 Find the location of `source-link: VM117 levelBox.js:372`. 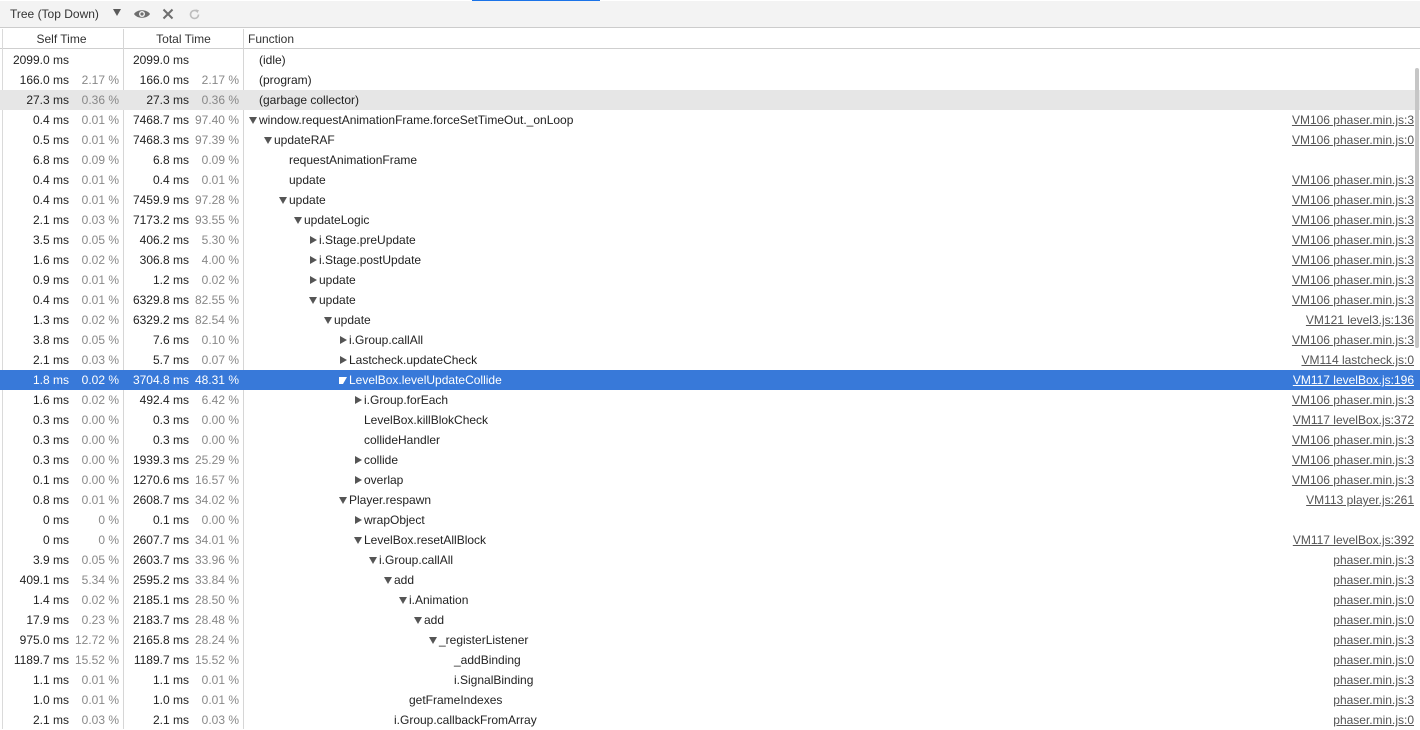

source-link: VM117 levelBox.js:372 is located at coordinates (1353, 420).